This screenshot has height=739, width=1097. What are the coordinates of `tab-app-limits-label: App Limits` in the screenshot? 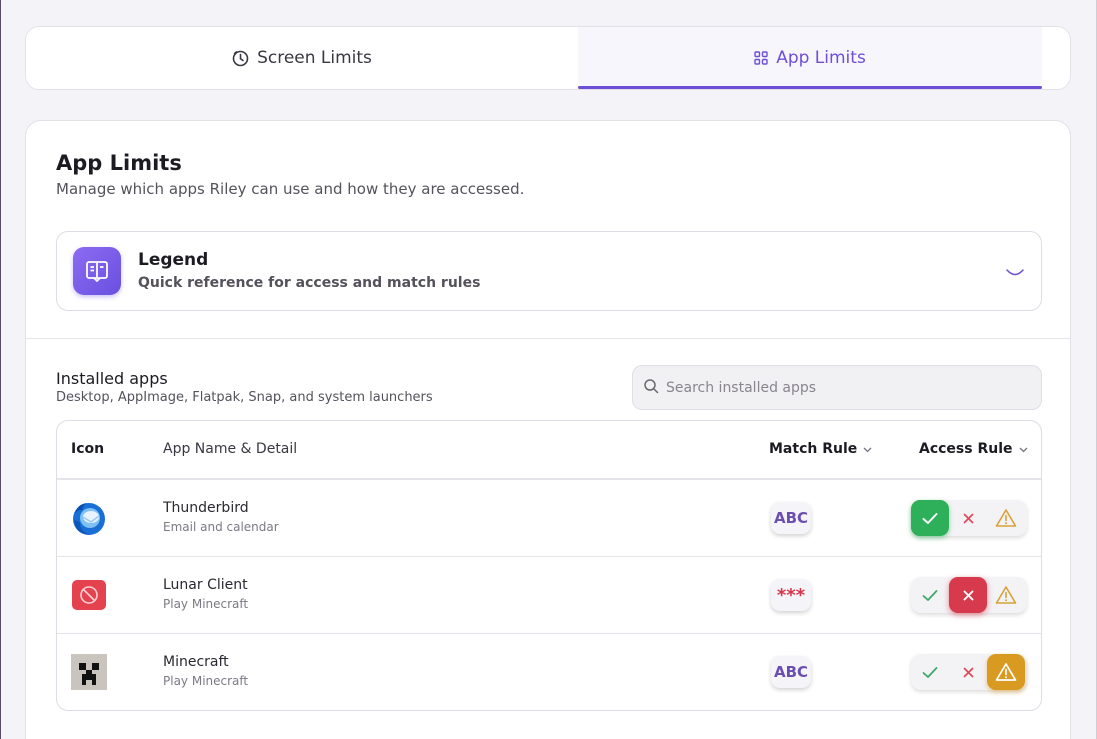 It's located at (821, 58).